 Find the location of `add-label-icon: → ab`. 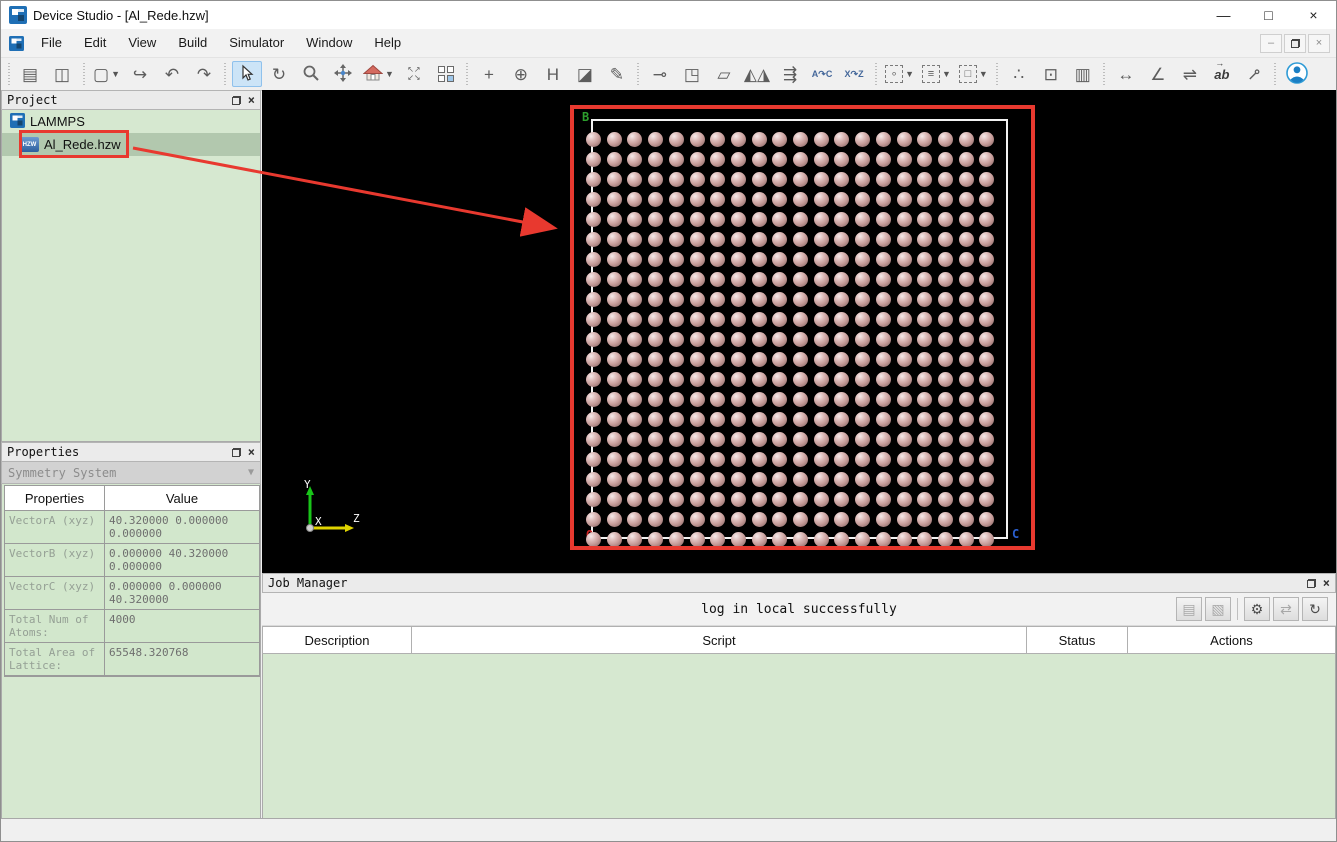

add-label-icon: → ab is located at coordinates (1222, 69).